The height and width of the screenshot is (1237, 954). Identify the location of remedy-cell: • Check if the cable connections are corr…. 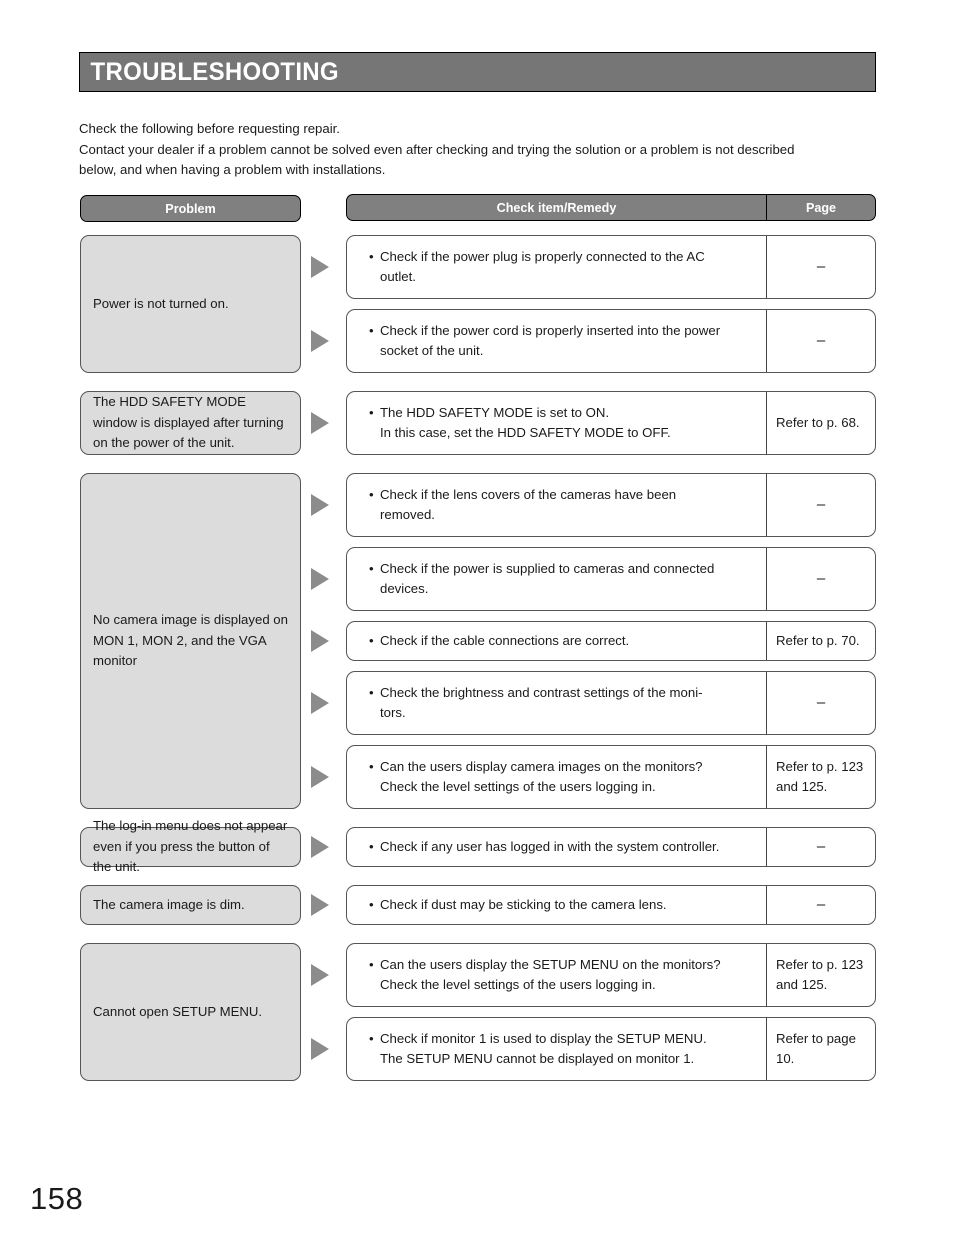
(557, 641).